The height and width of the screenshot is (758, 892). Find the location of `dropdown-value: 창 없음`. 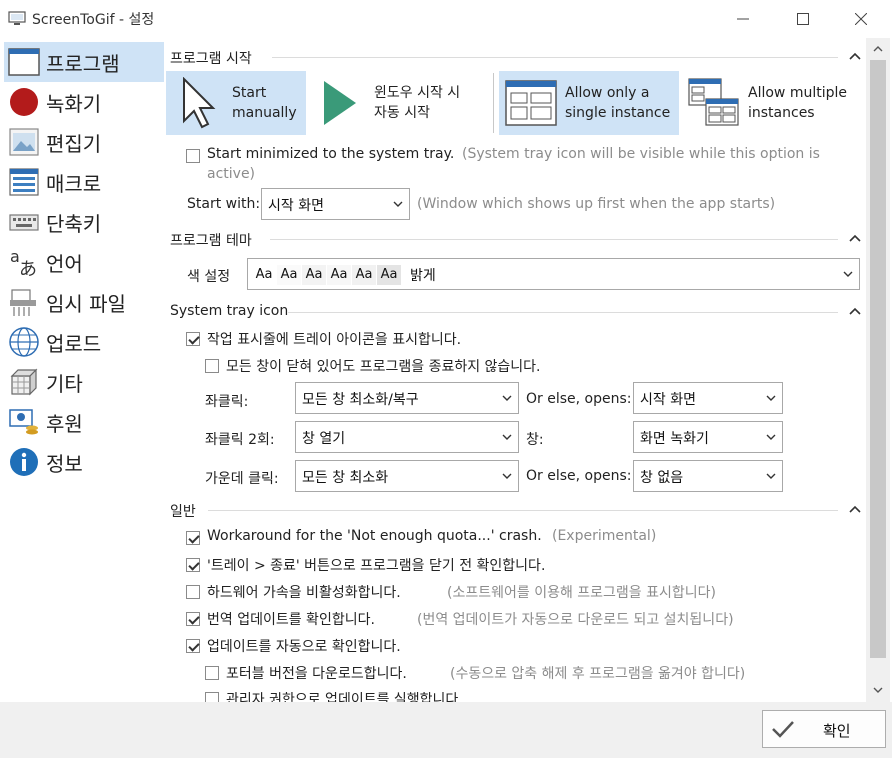

dropdown-value: 창 없음 is located at coordinates (662, 478).